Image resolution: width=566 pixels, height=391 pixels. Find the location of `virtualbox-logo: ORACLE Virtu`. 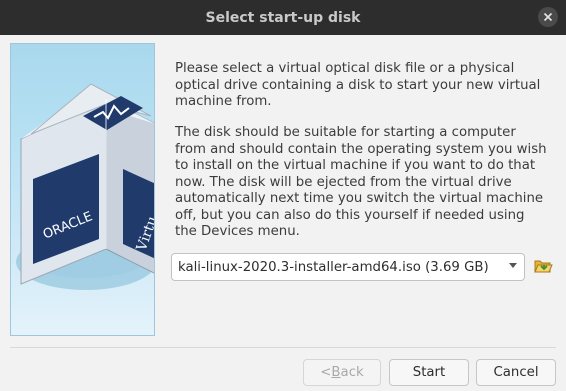

virtualbox-logo: ORACLE Virtu is located at coordinates (85, 186).